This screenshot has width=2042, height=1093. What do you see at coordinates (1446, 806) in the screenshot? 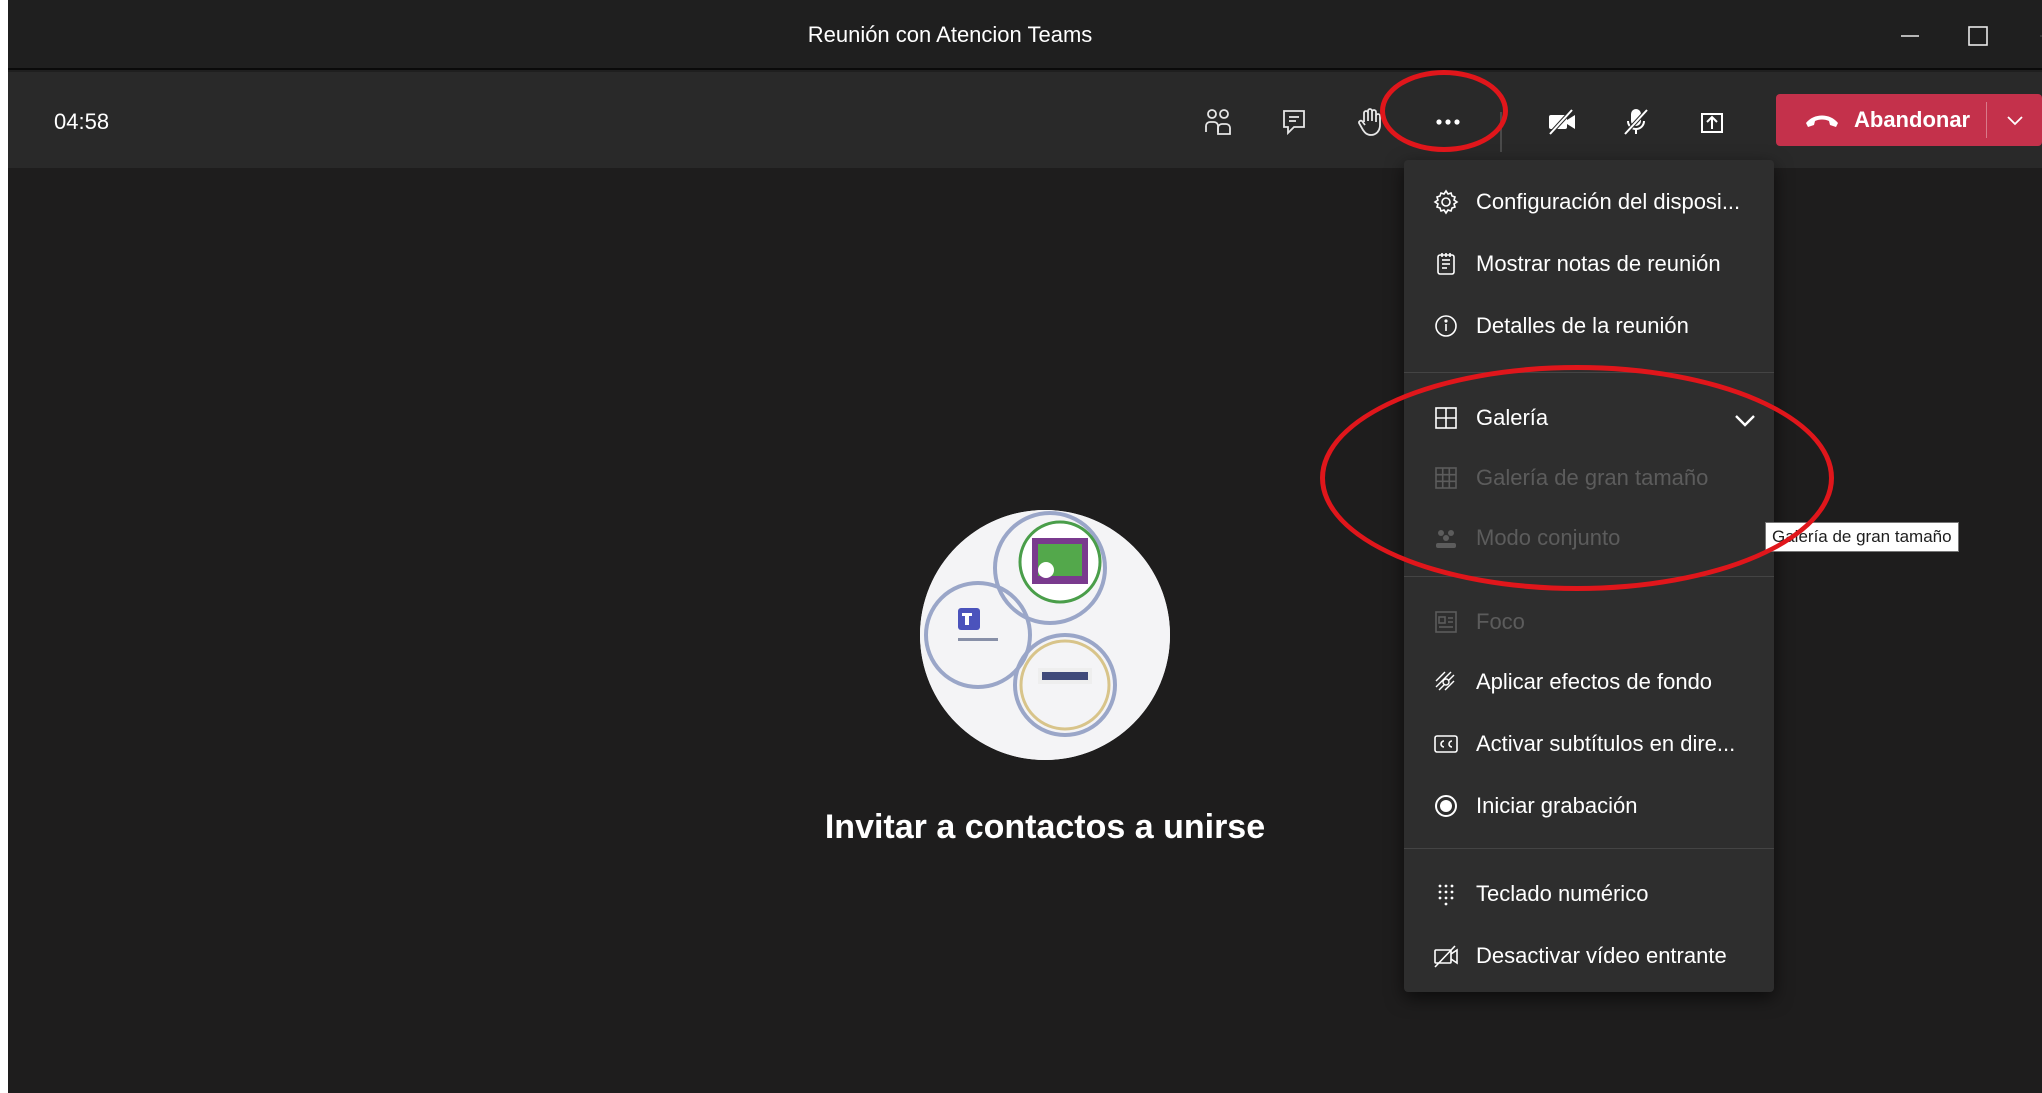
I see `record-icon` at bounding box center [1446, 806].